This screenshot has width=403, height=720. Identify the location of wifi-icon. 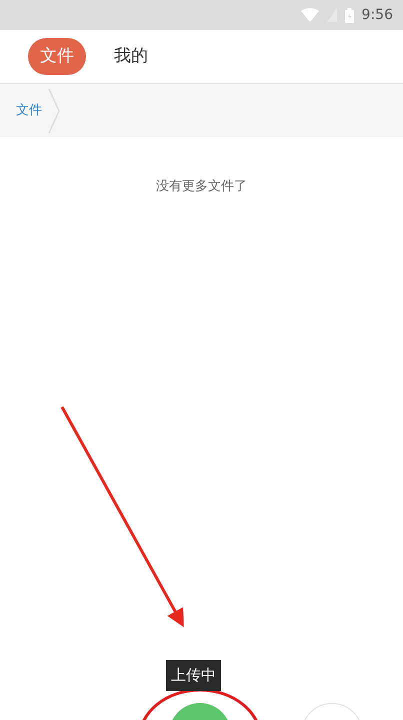
(309, 15).